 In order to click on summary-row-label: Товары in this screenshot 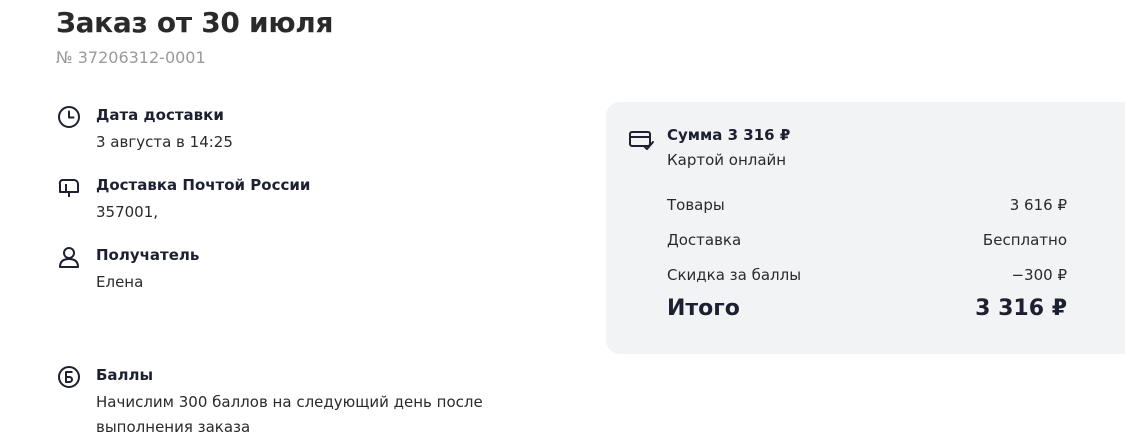, I will do `click(696, 205)`.